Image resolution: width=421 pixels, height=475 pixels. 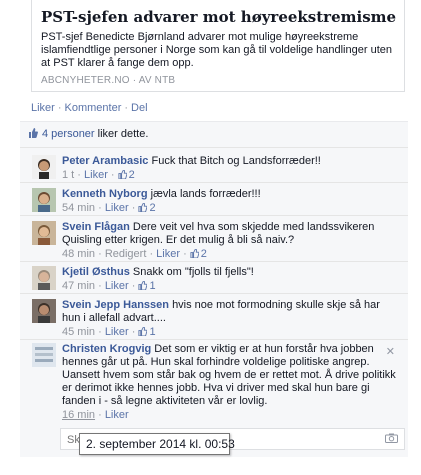 I want to click on comment-meta: 47 min · Liker · 1, so click(x=109, y=286).